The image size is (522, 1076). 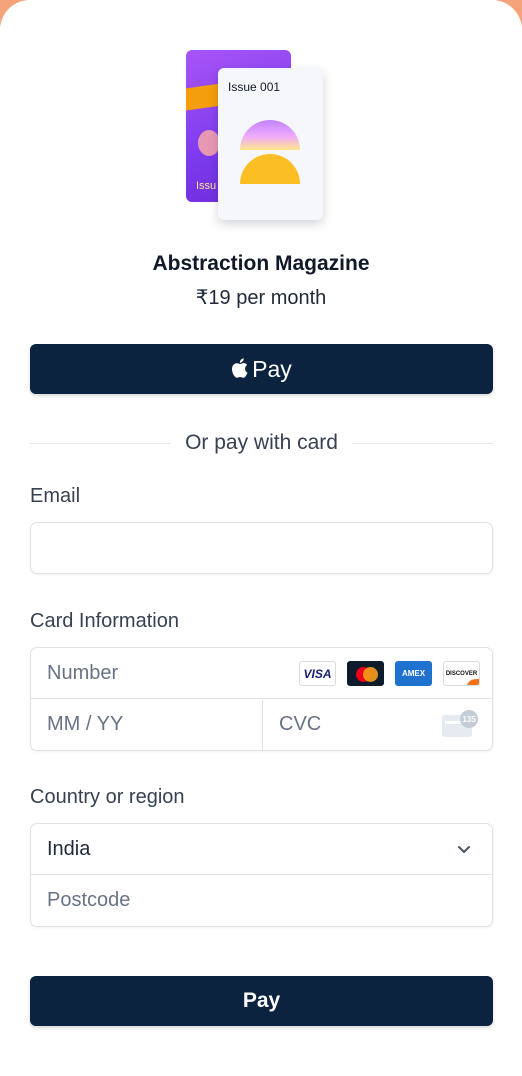 I want to click on country-selected-value: India, so click(x=69, y=849).